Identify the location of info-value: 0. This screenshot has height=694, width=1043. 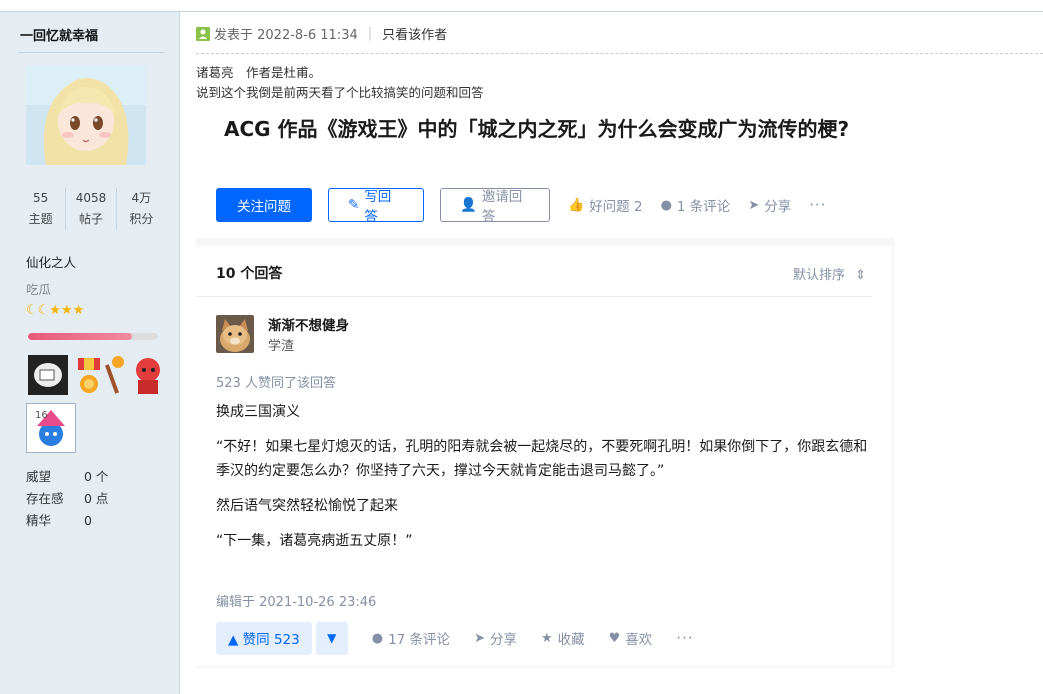
(88, 520).